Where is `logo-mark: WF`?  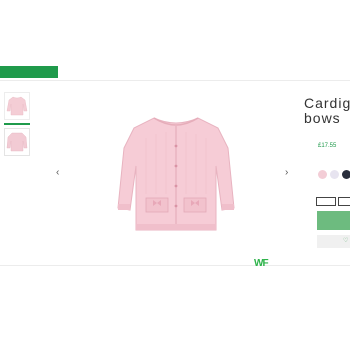
logo-mark: WF is located at coordinates (261, 263).